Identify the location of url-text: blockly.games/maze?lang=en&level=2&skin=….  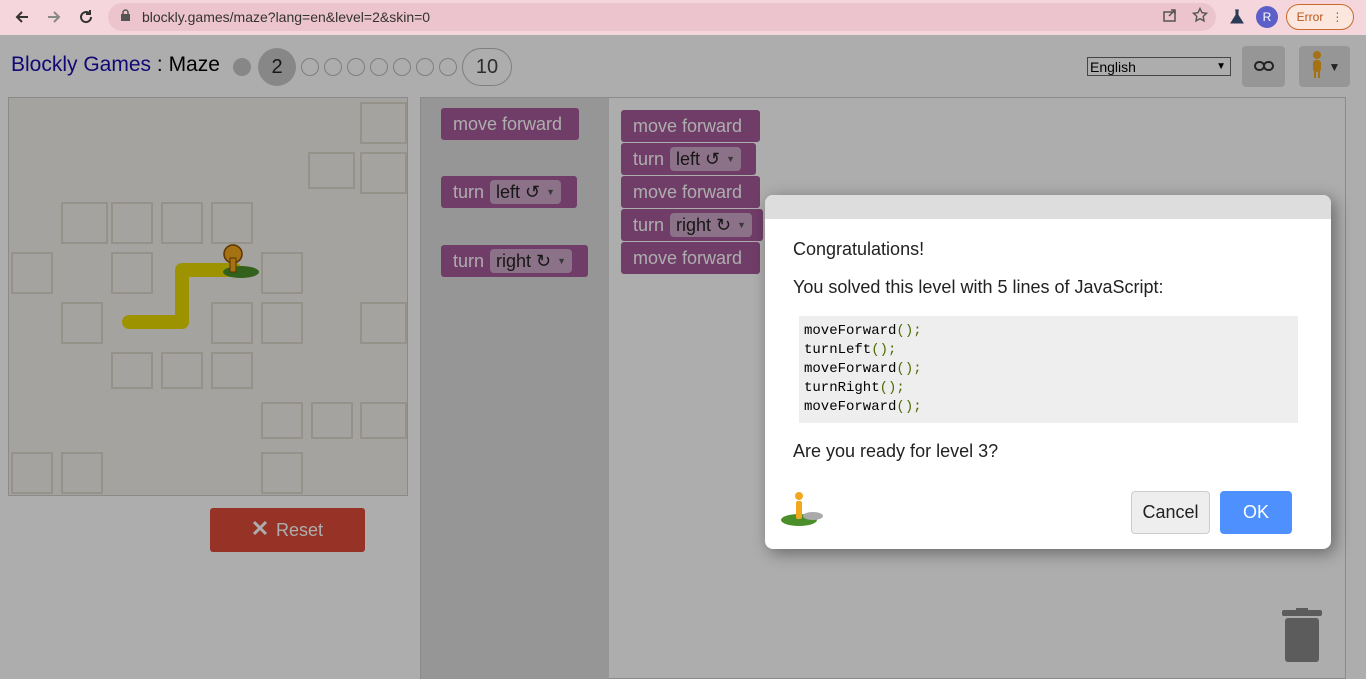
(286, 17).